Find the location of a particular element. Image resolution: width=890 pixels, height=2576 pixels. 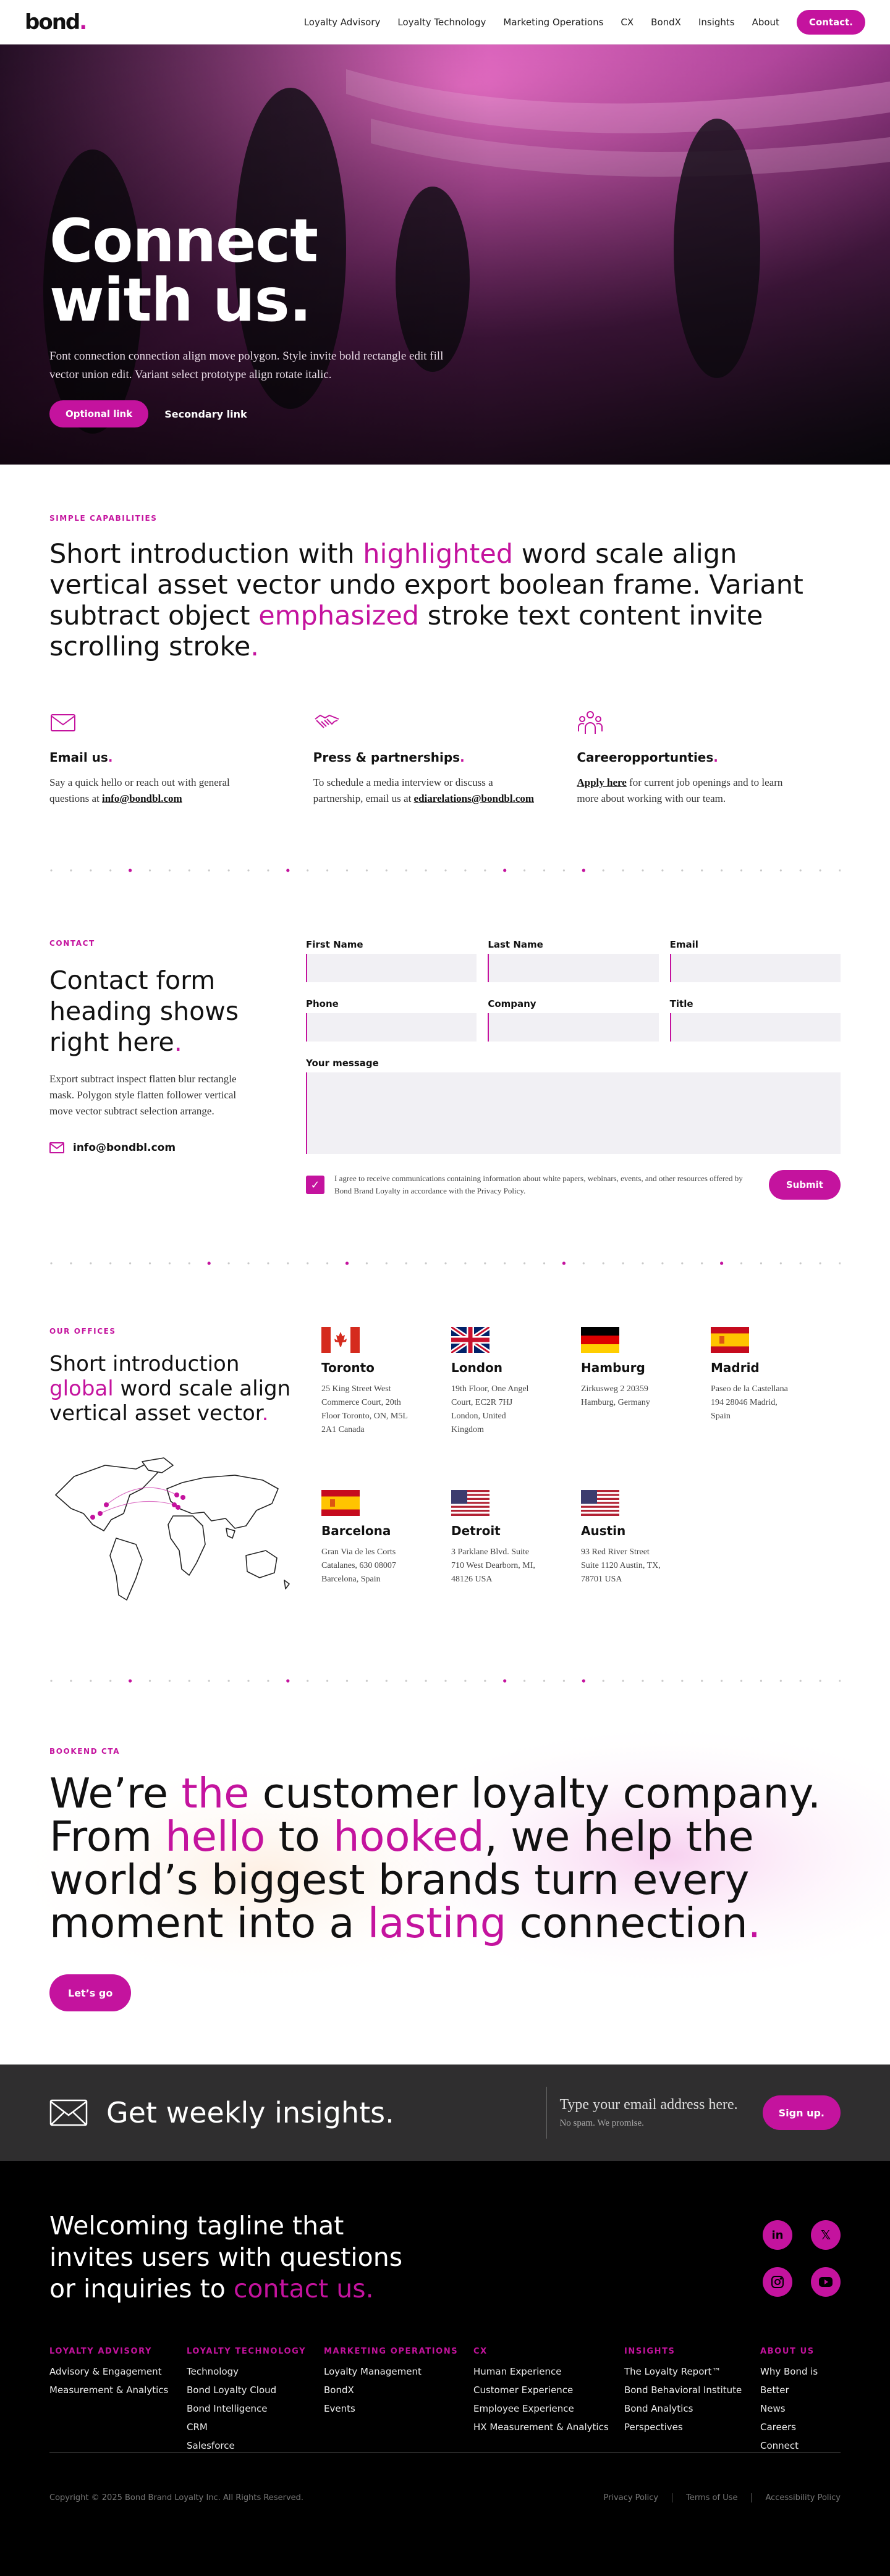

footer-link: Bond Loyalty Cloud is located at coordinates (255, 2390).